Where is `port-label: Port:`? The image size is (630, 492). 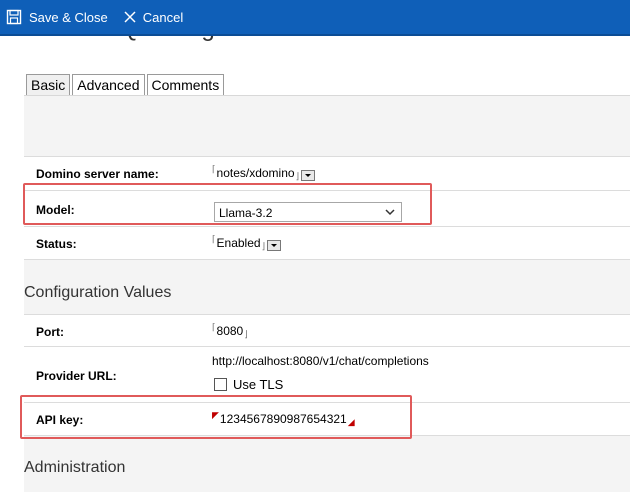 port-label: Port: is located at coordinates (50, 332).